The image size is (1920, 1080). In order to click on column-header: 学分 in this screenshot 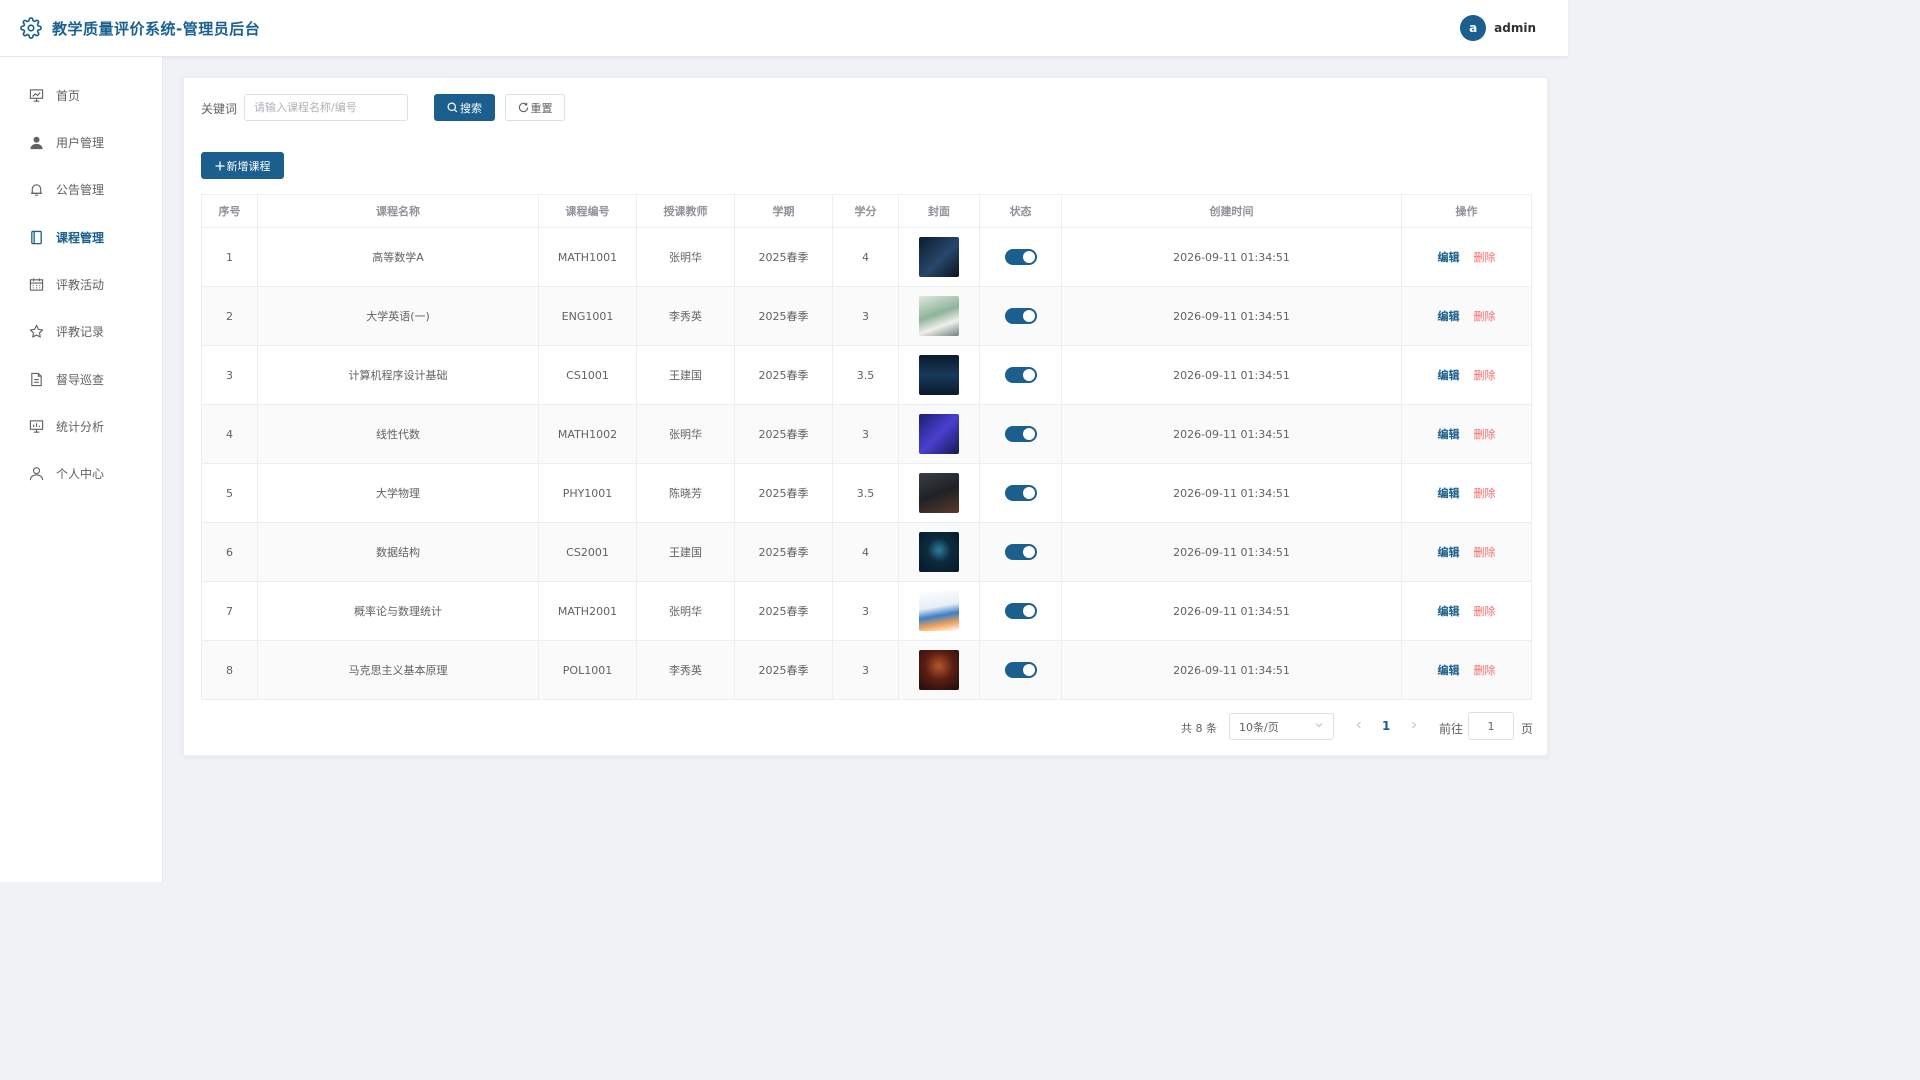, I will do `click(865, 211)`.